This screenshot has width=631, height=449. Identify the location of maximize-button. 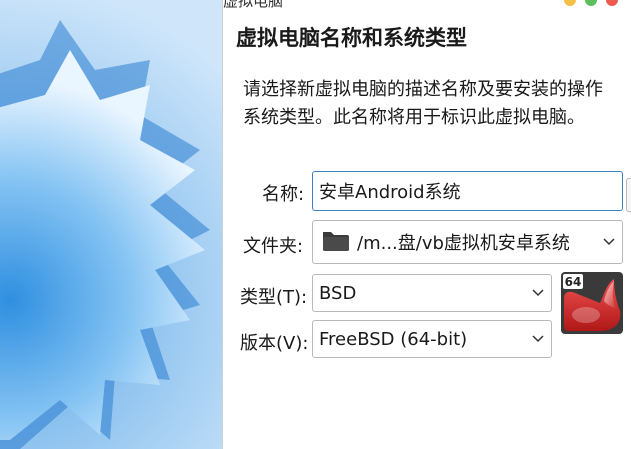
(591, 3).